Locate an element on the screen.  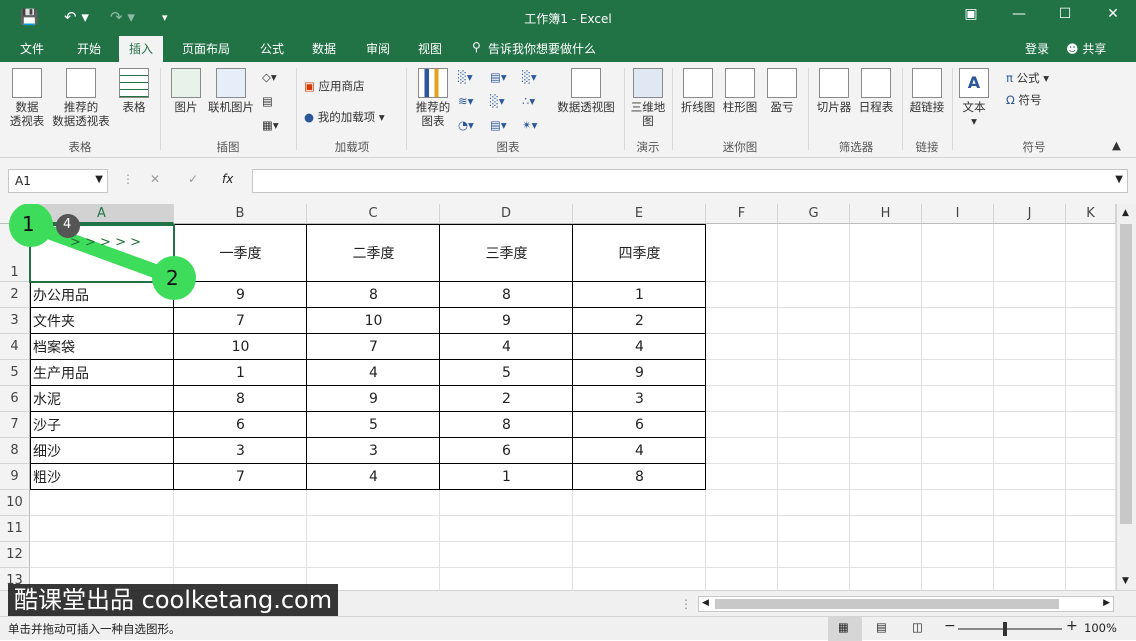
horizontal-scroll-thumb is located at coordinates (887, 604).